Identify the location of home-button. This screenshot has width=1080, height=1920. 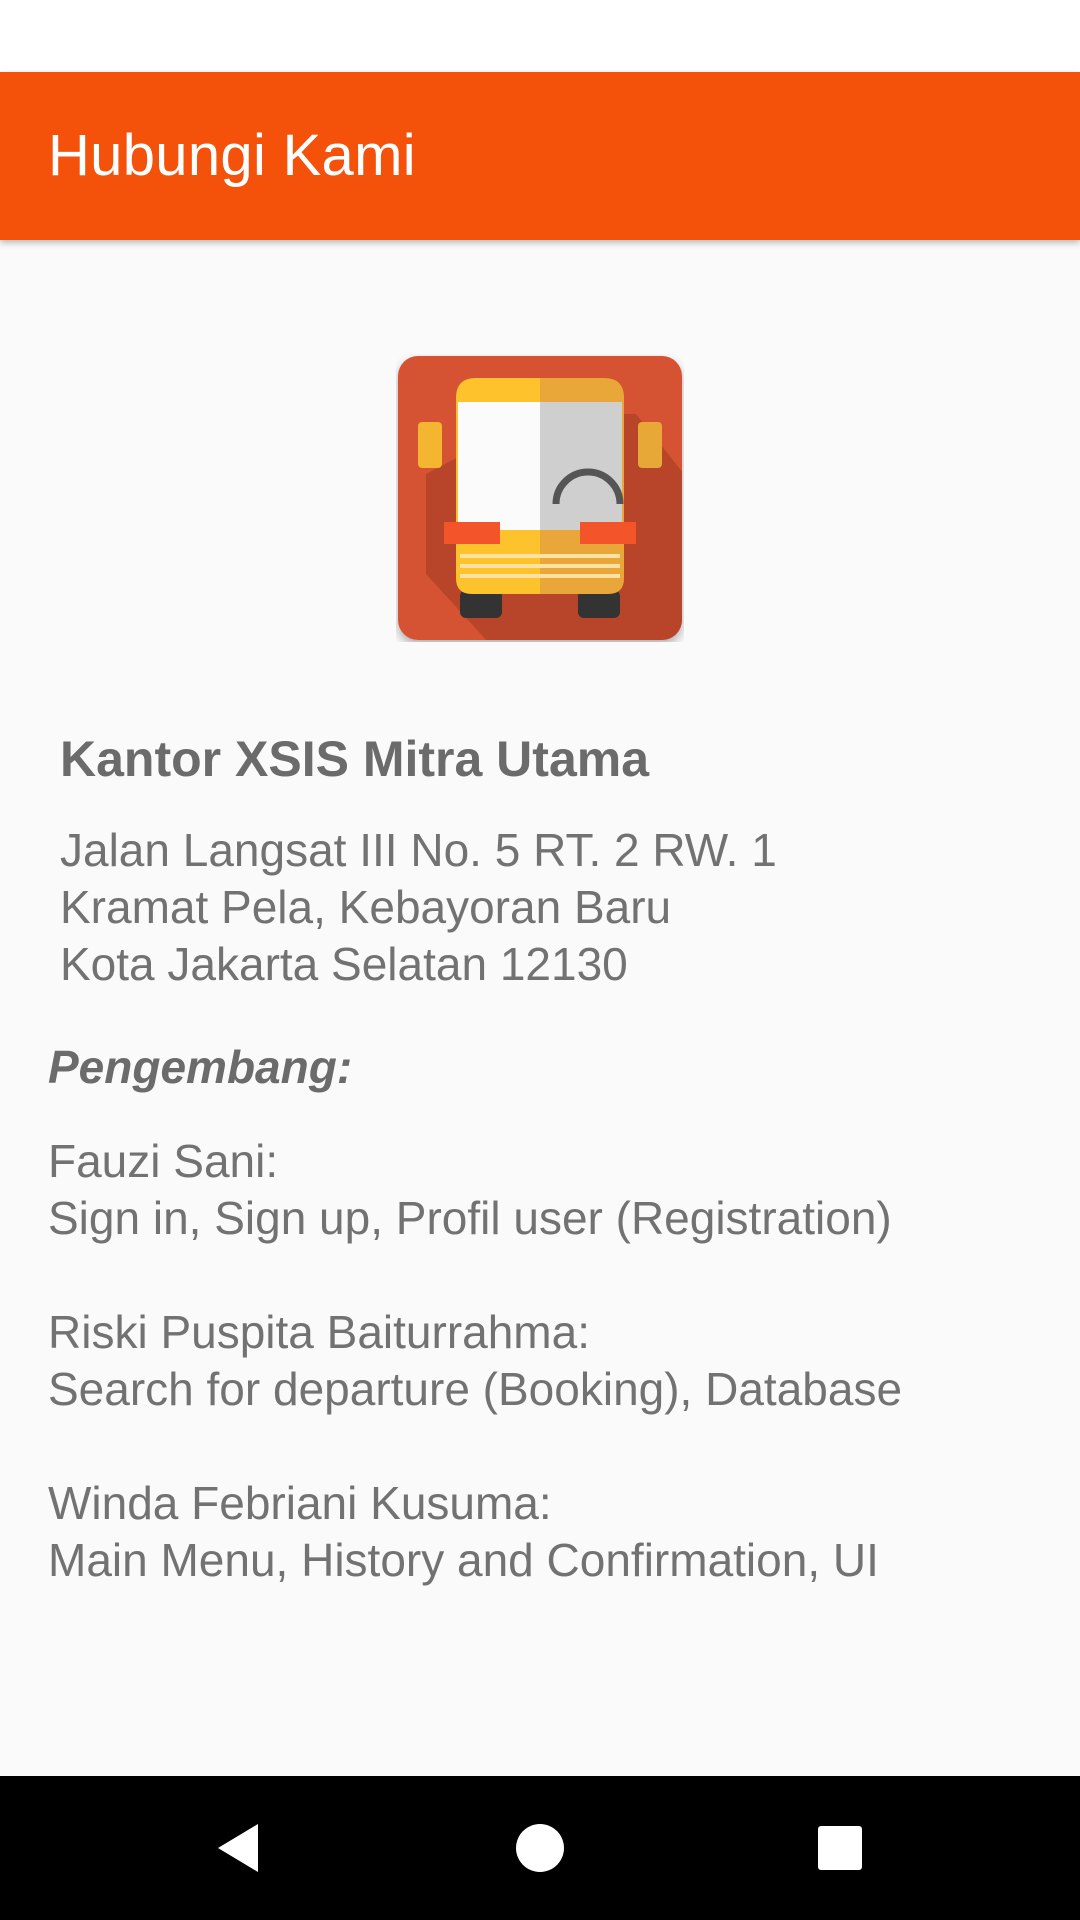
(540, 1848).